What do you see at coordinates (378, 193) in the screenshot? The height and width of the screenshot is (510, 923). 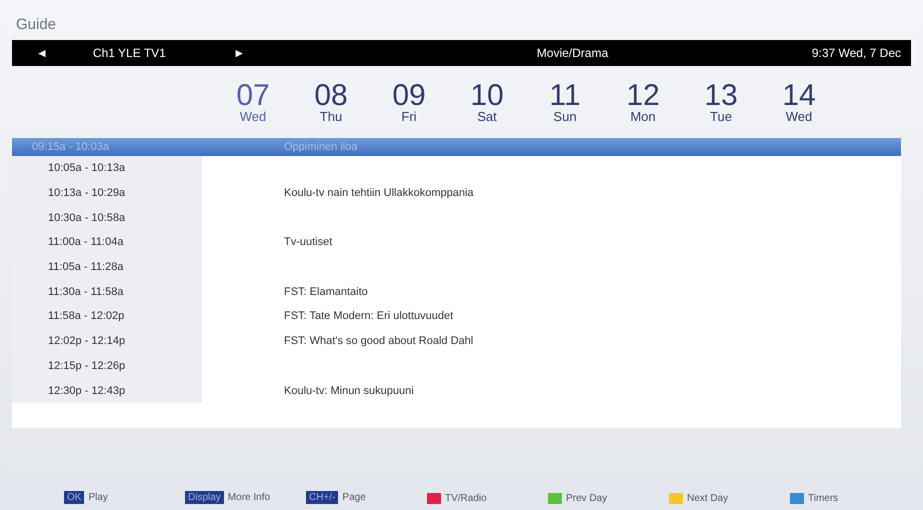 I see `program-title: Koulu-tv nain tehtiin Ullakkokomppania` at bounding box center [378, 193].